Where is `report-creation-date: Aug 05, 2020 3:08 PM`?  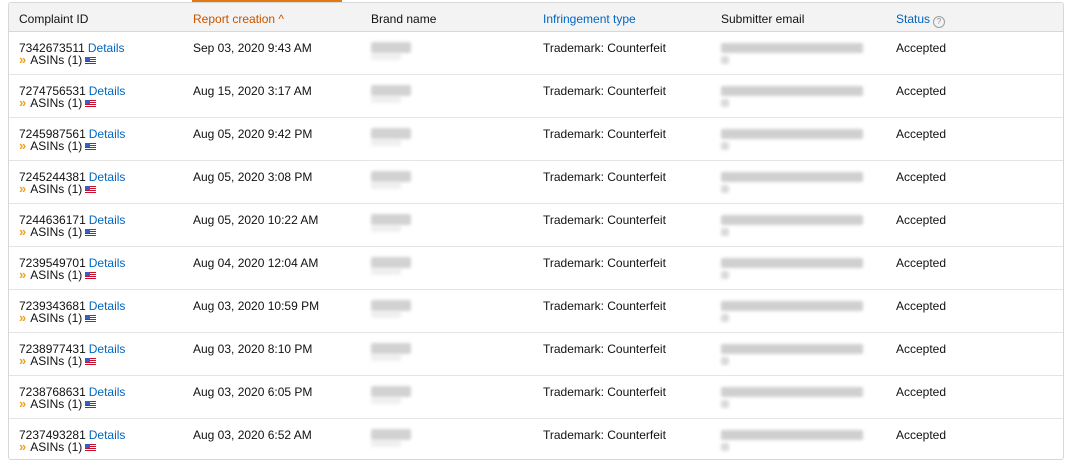 report-creation-date: Aug 05, 2020 3:08 PM is located at coordinates (253, 177).